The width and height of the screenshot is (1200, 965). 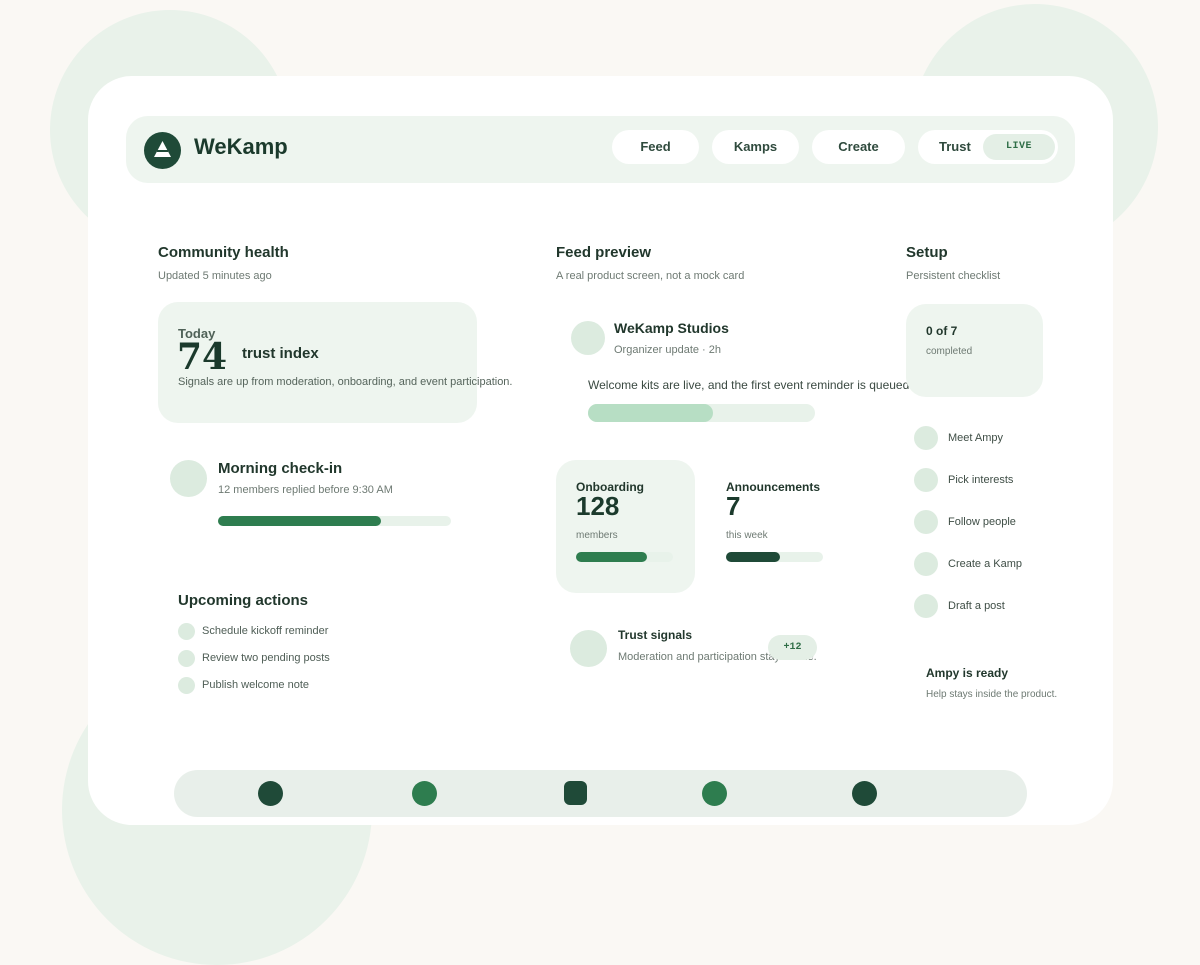 What do you see at coordinates (243, 600) in the screenshot?
I see `upcoming-actions-title: Upcoming actions` at bounding box center [243, 600].